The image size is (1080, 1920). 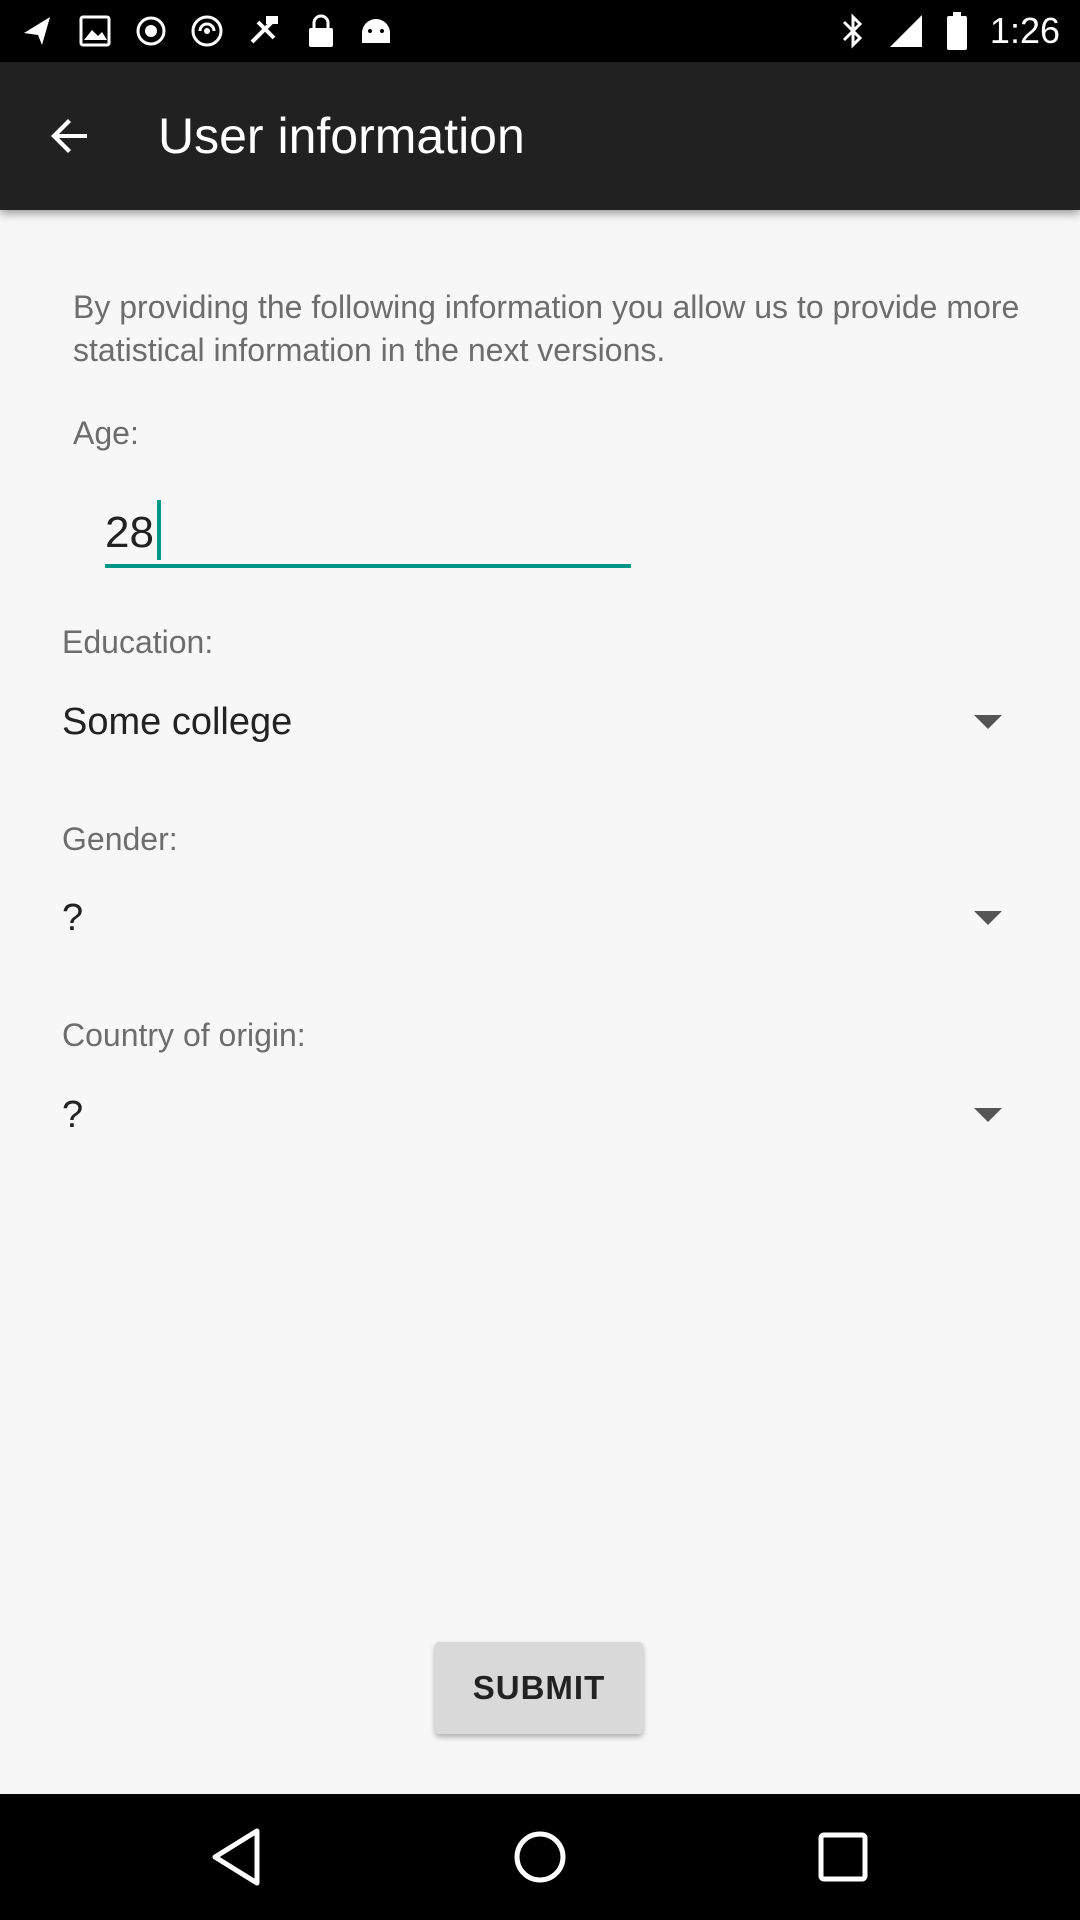 What do you see at coordinates (539, 1688) in the screenshot?
I see `submit-button: SUBMIT` at bounding box center [539, 1688].